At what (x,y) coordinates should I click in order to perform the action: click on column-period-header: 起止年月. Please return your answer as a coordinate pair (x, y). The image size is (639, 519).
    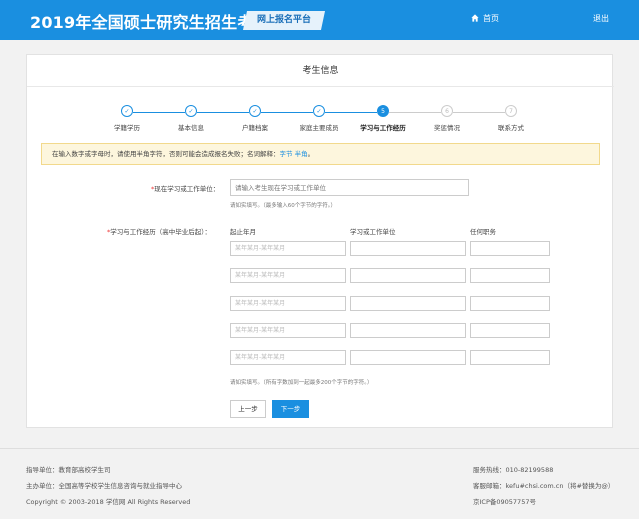
    Looking at the image, I should click on (243, 232).